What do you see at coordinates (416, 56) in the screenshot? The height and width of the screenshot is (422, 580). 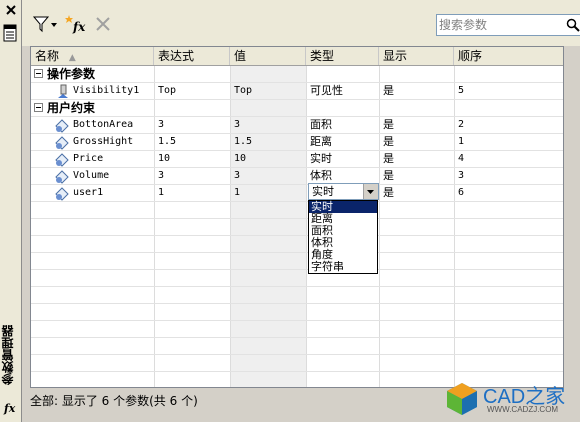 I see `column-header-show: 显示` at bounding box center [416, 56].